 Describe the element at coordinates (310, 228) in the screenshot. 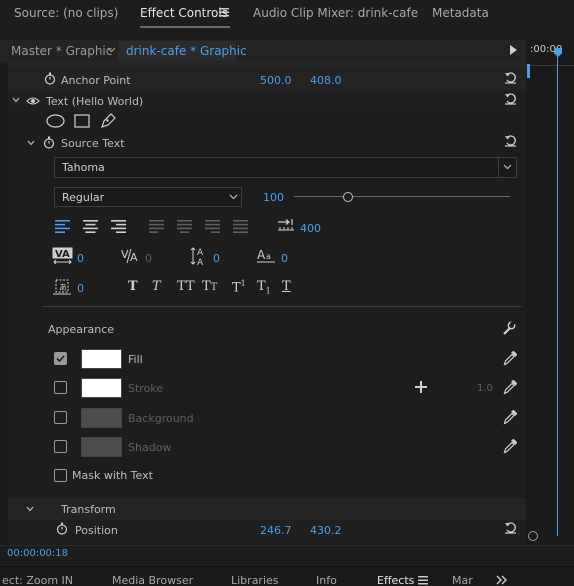

I see `tab-width-value: 400` at that location.